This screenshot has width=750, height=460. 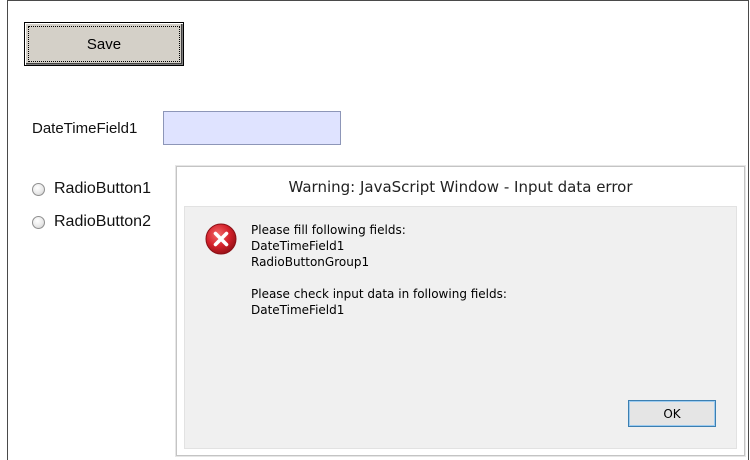 What do you see at coordinates (310, 262) in the screenshot?
I see `fill-field-item: RadioButtonGroup1` at bounding box center [310, 262].